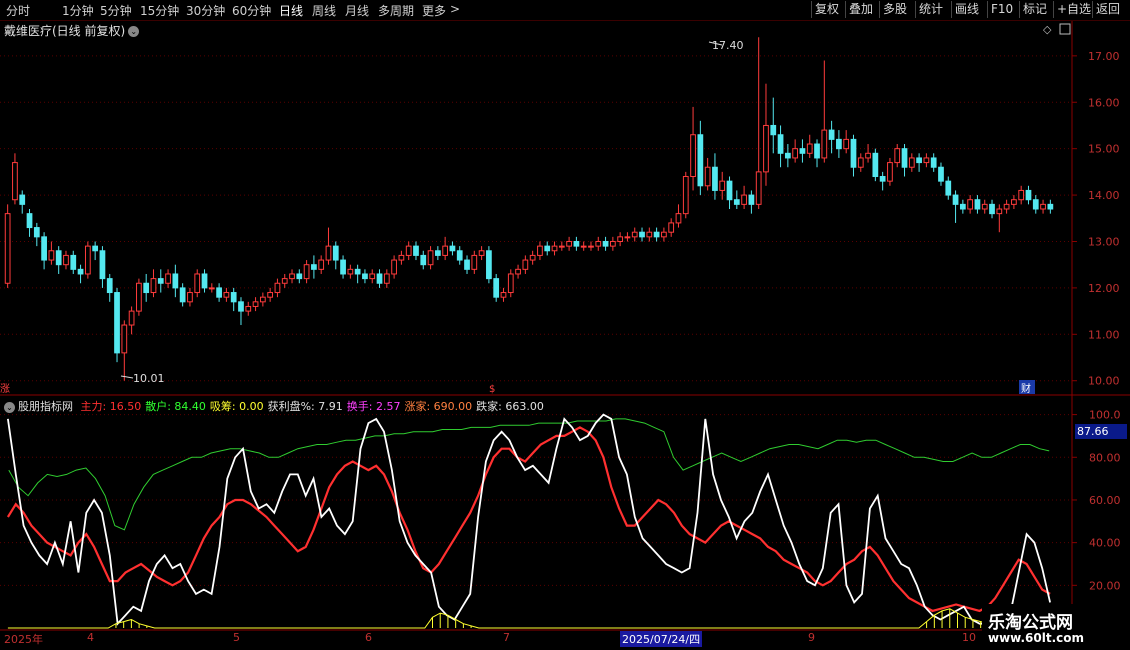 Image resolution: width=1130 pixels, height=650 pixels. What do you see at coordinates (1105, 457) in the screenshot?
I see `indicator-tick-label: 80.00` at bounding box center [1105, 457].